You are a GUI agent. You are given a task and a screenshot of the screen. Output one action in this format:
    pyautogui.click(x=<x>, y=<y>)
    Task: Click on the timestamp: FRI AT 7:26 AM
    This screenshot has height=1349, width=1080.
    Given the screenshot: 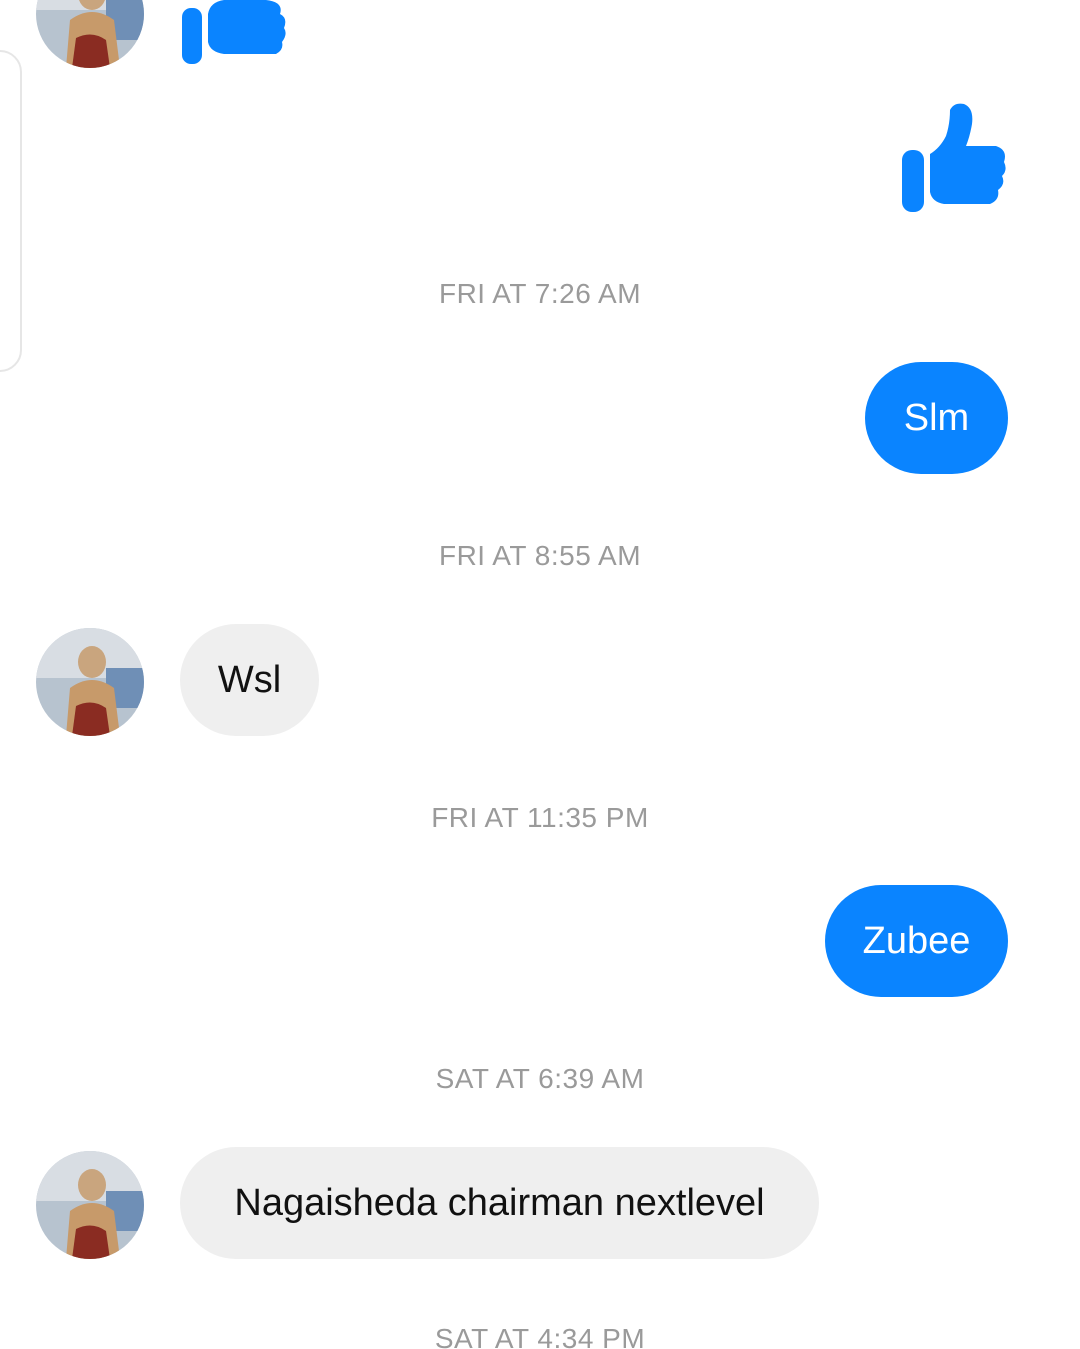 What is the action you would take?
    pyautogui.click(x=540, y=293)
    